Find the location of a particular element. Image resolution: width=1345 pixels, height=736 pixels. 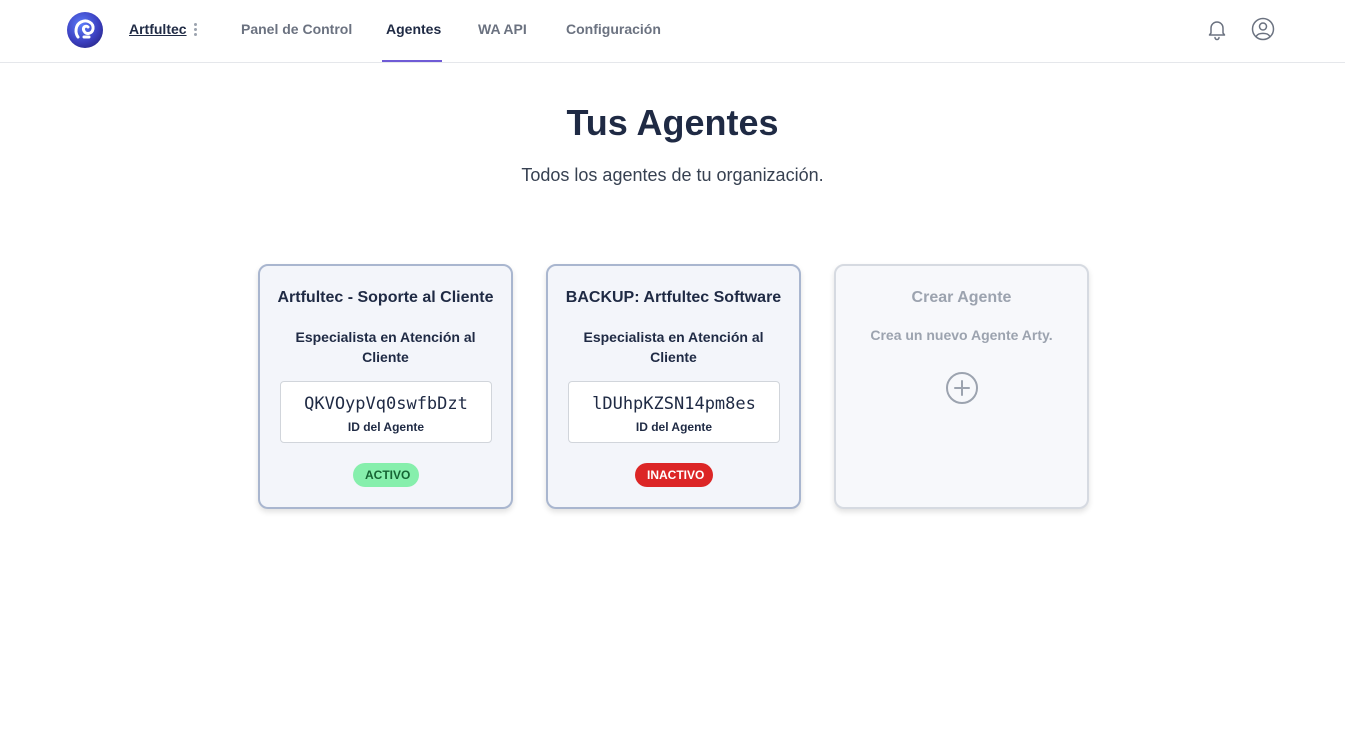

plus-circle-icon is located at coordinates (962, 388).